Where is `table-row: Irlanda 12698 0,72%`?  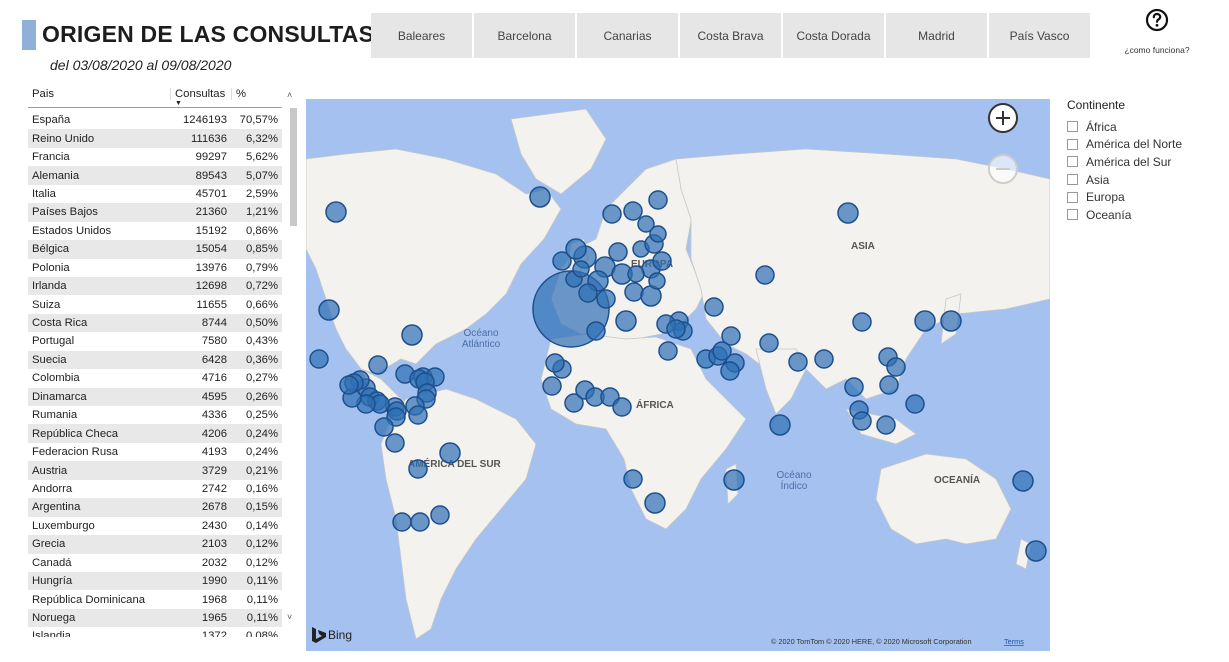
table-row: Irlanda 12698 0,72% is located at coordinates (155, 286).